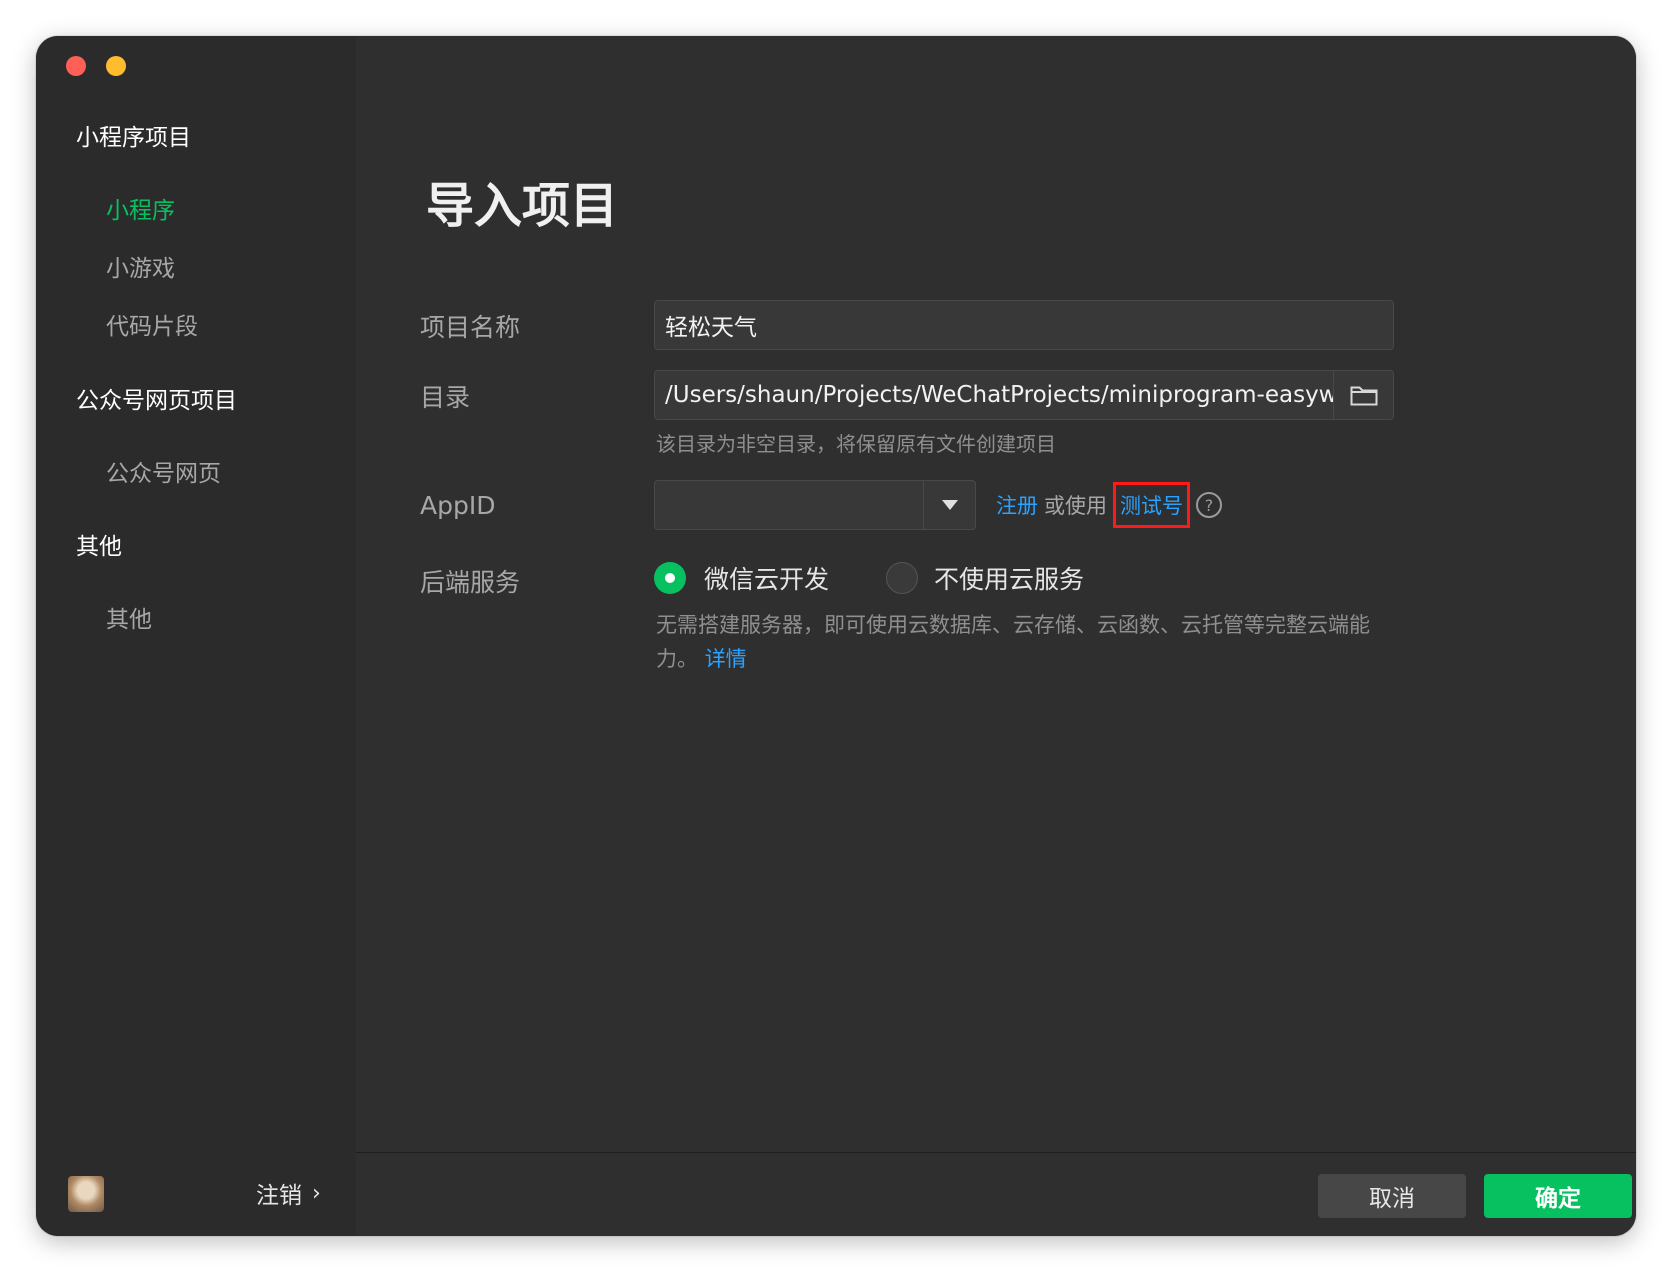 The width and height of the screenshot is (1672, 1272). What do you see at coordinates (856, 444) in the screenshot?
I see `directory-hint: 该目录为非空目录，将保留原有文件创建项目` at bounding box center [856, 444].